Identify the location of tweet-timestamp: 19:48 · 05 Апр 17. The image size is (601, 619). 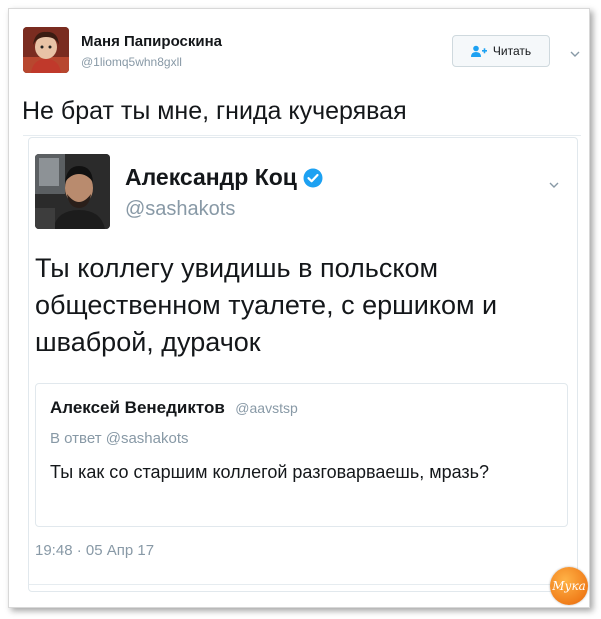
(94, 550).